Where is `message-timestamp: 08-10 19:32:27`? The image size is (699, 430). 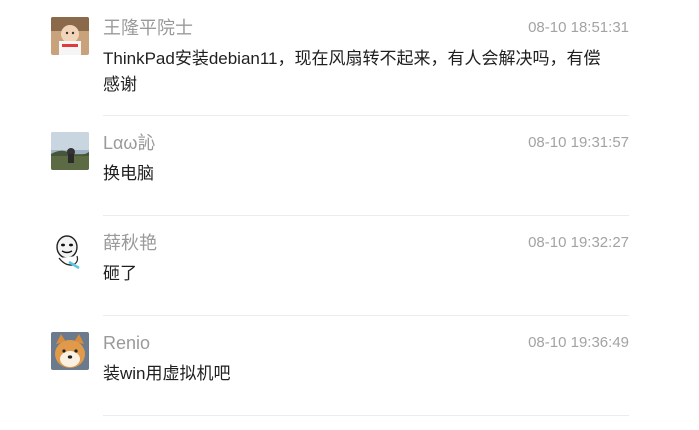 message-timestamp: 08-10 19:32:27 is located at coordinates (578, 242).